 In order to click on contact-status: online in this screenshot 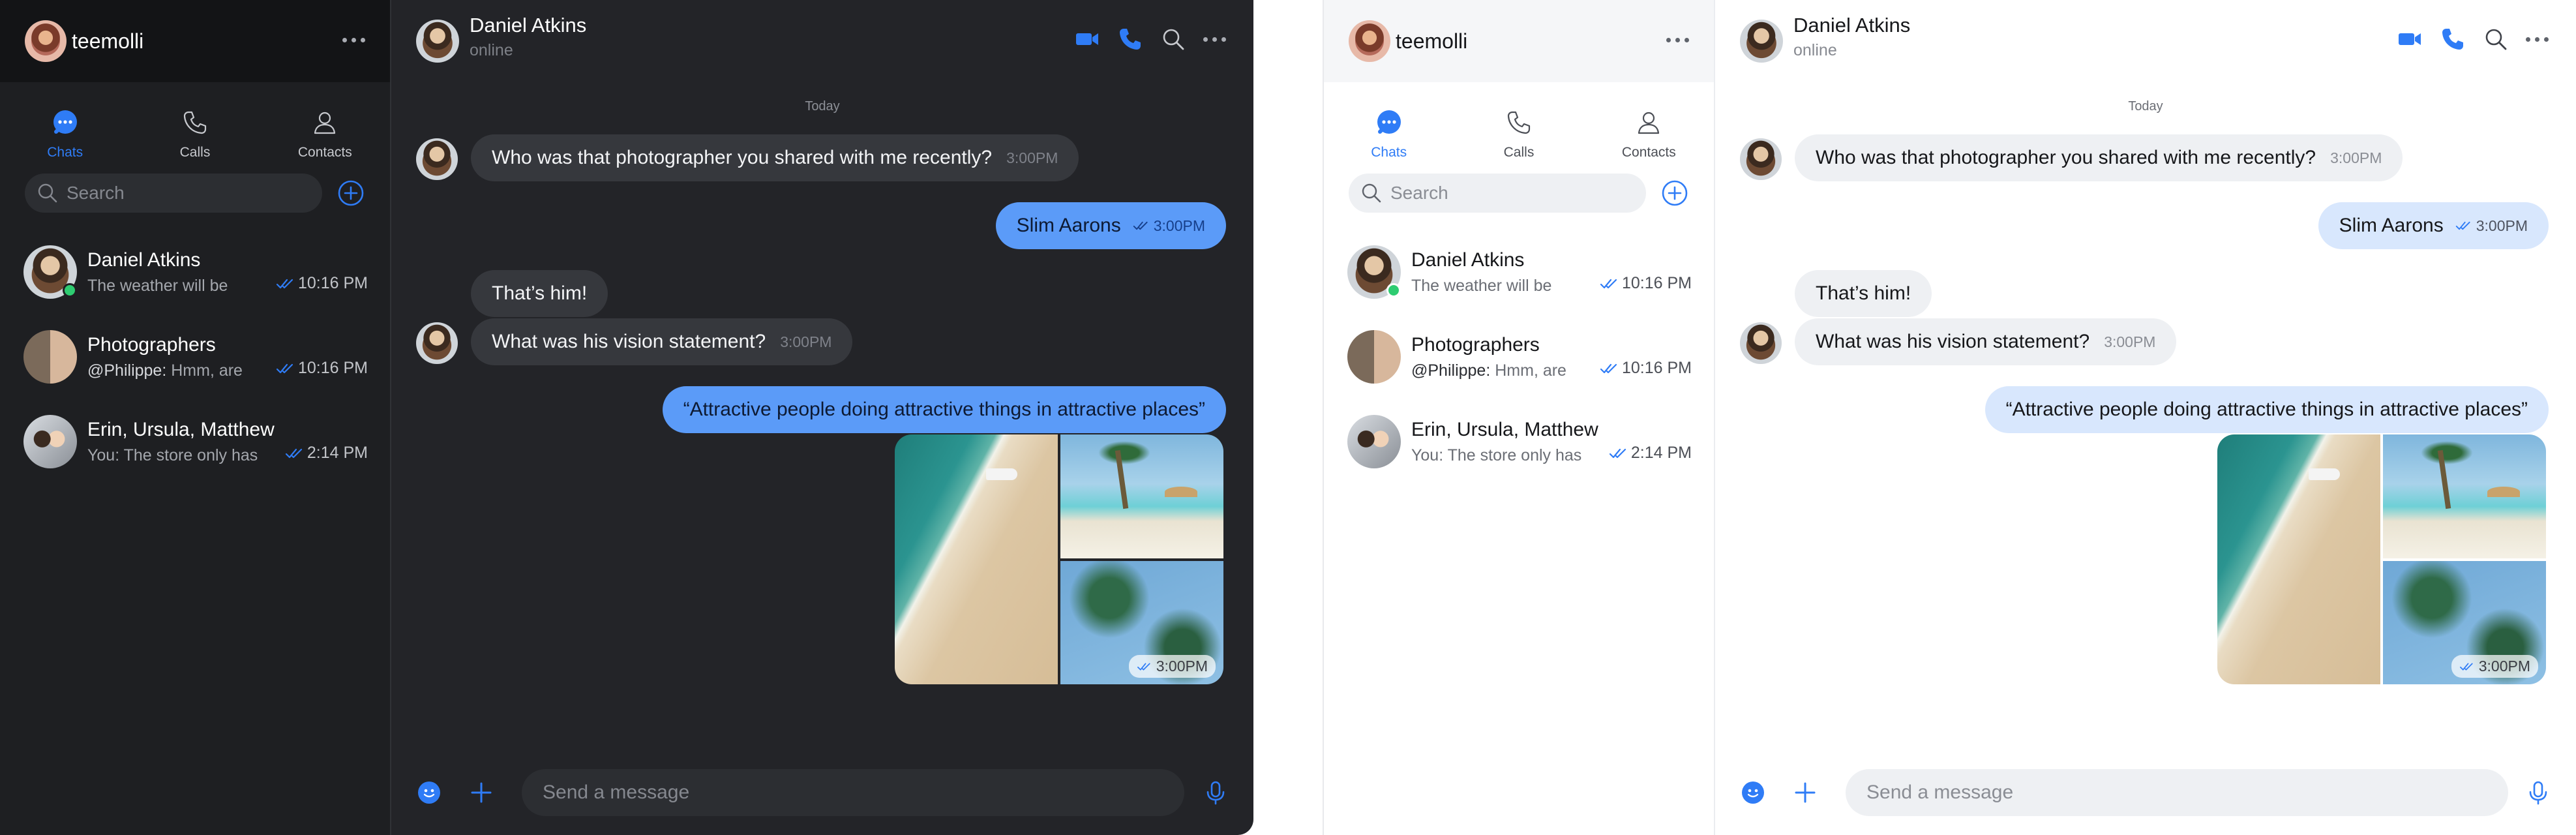, I will do `click(1815, 49)`.